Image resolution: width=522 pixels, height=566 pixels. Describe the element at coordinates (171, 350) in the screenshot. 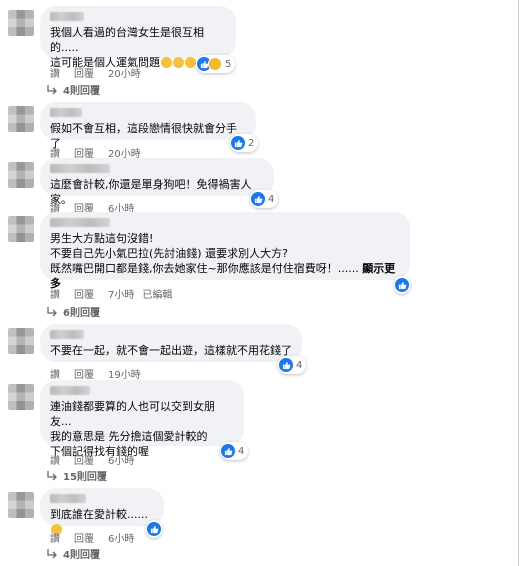

I see `comment-text: 不要在一起，就不會一起出遊，這樣就不用花錢了` at that location.